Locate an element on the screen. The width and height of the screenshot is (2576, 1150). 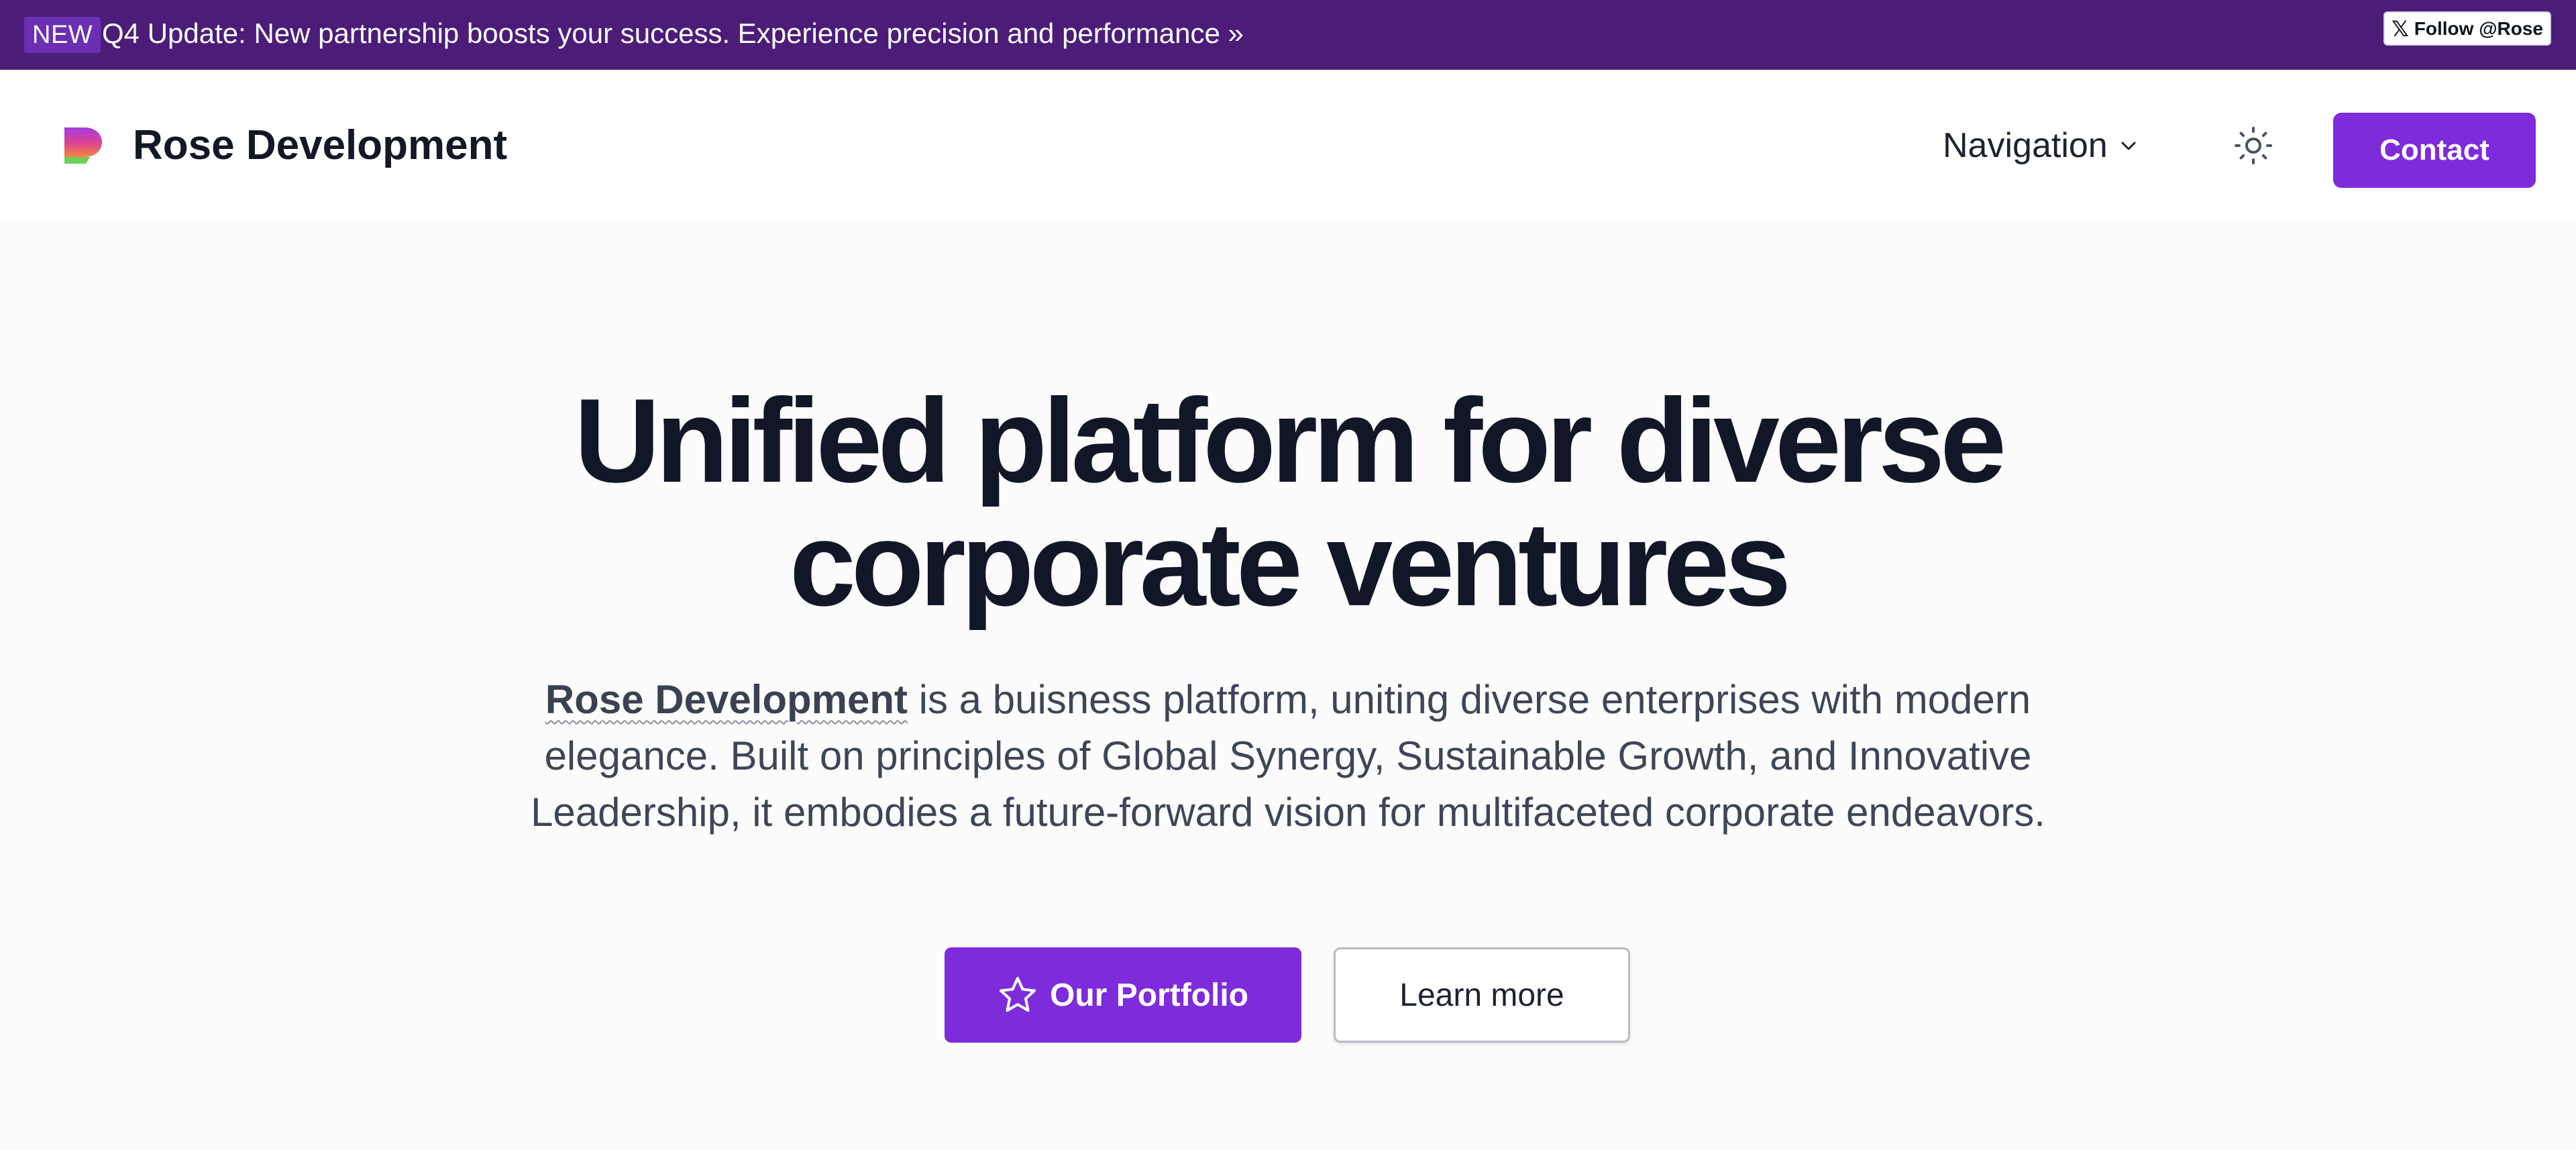
star-icon is located at coordinates (1018, 994).